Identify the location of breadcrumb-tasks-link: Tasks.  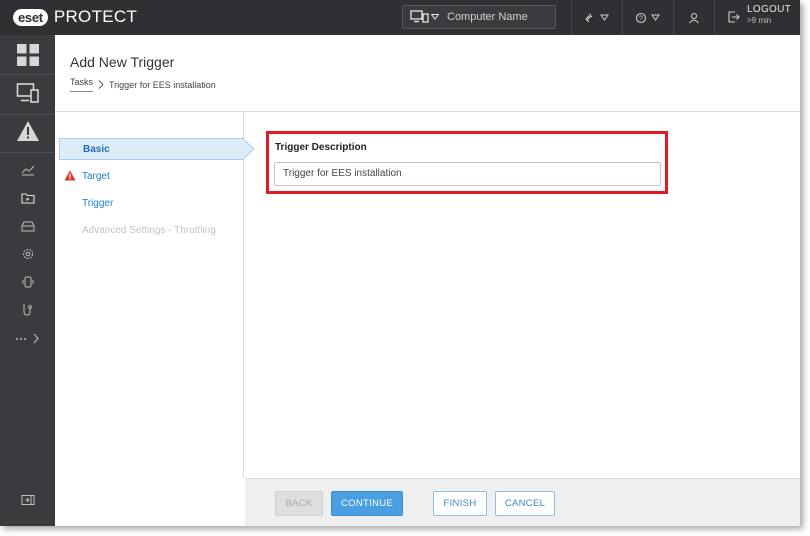
(82, 84).